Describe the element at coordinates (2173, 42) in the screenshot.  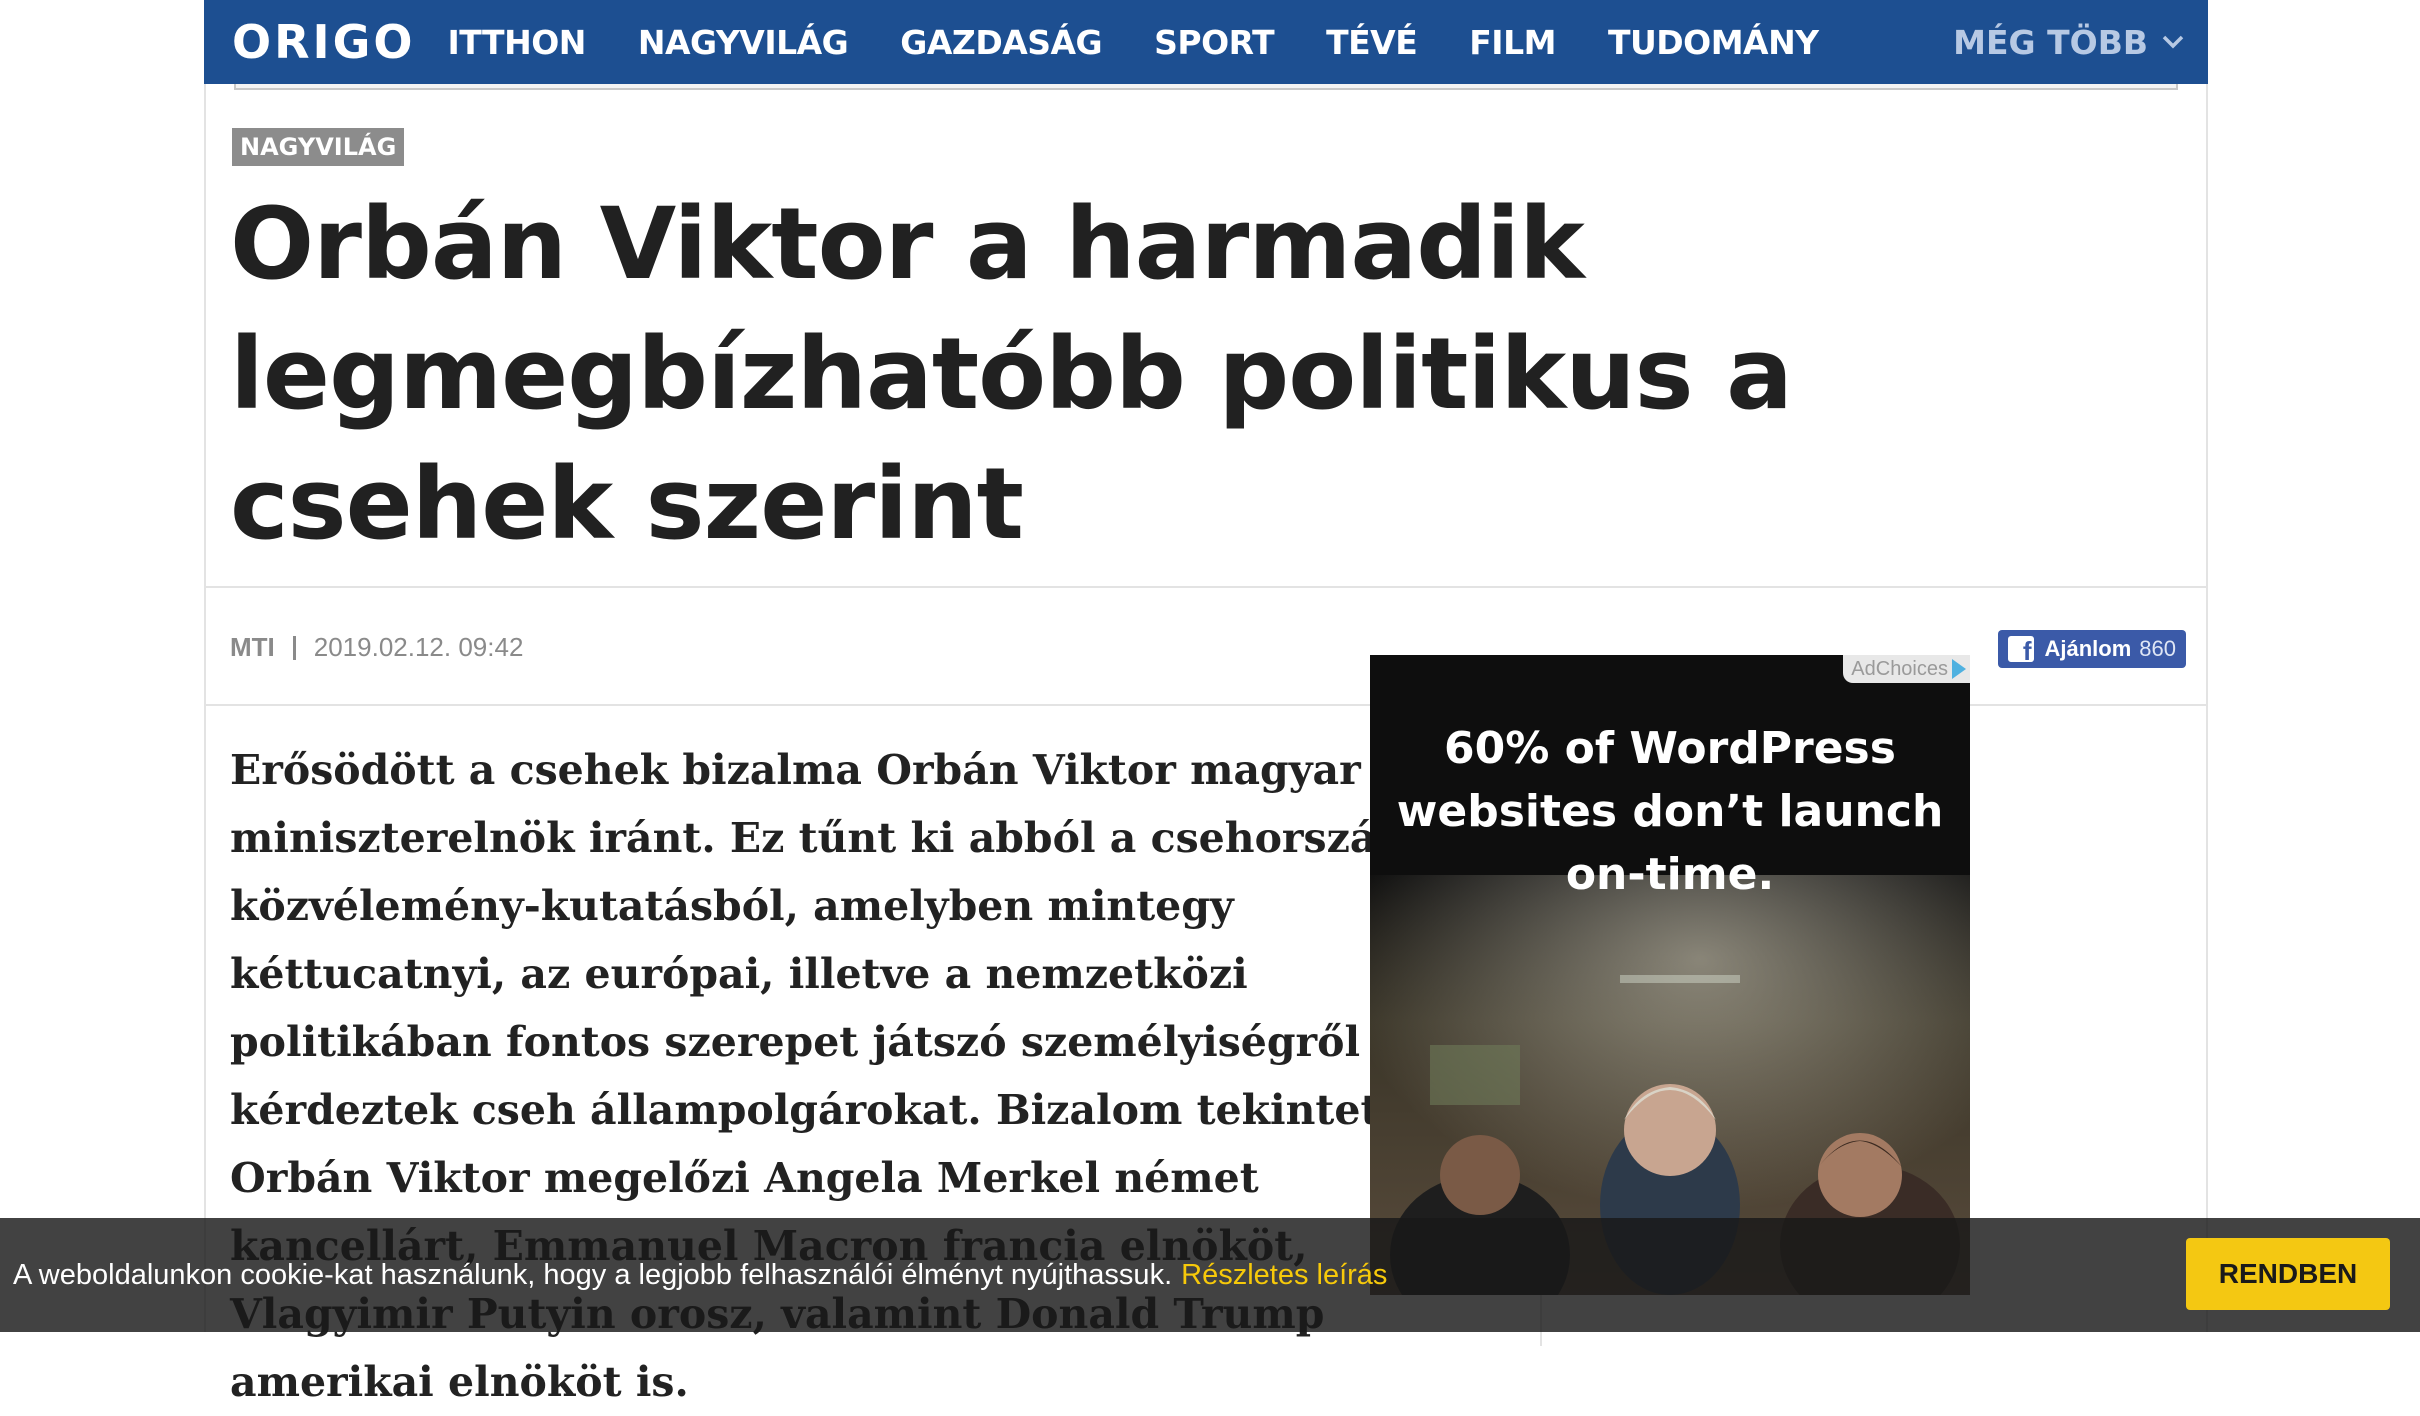
I see `chevron-down-icon` at that location.